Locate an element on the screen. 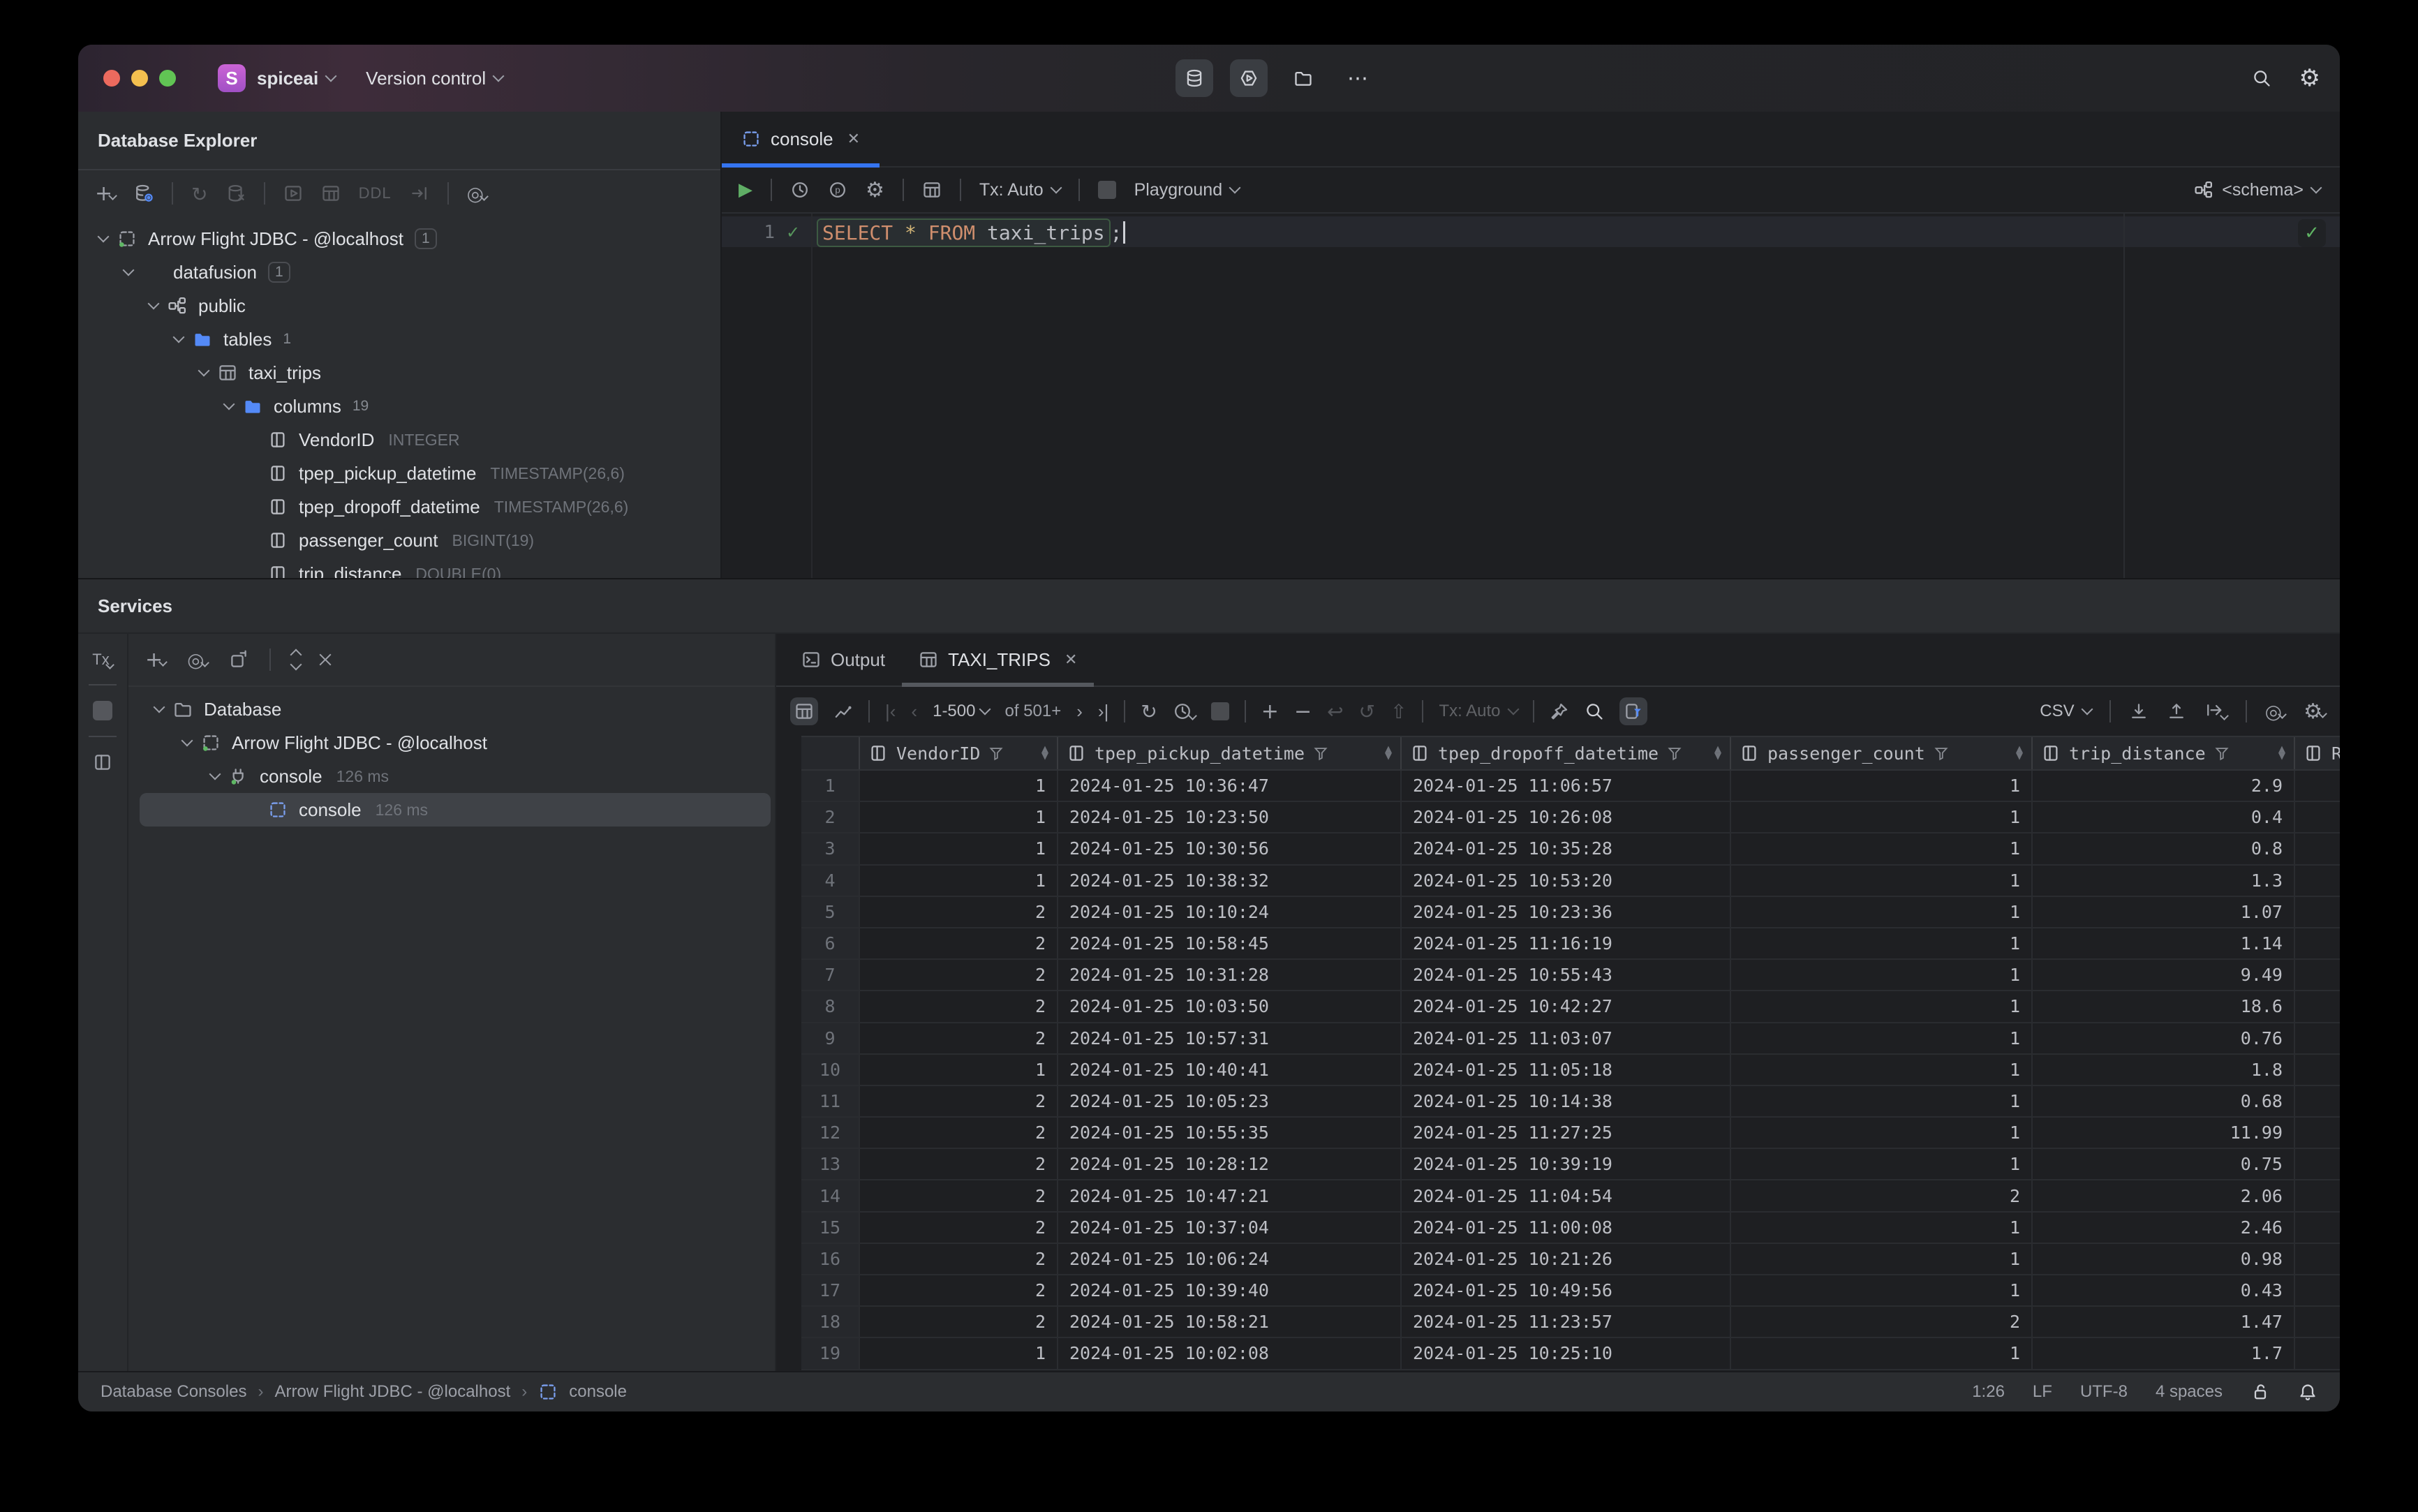  pin-tab-button is located at coordinates (1559, 711).